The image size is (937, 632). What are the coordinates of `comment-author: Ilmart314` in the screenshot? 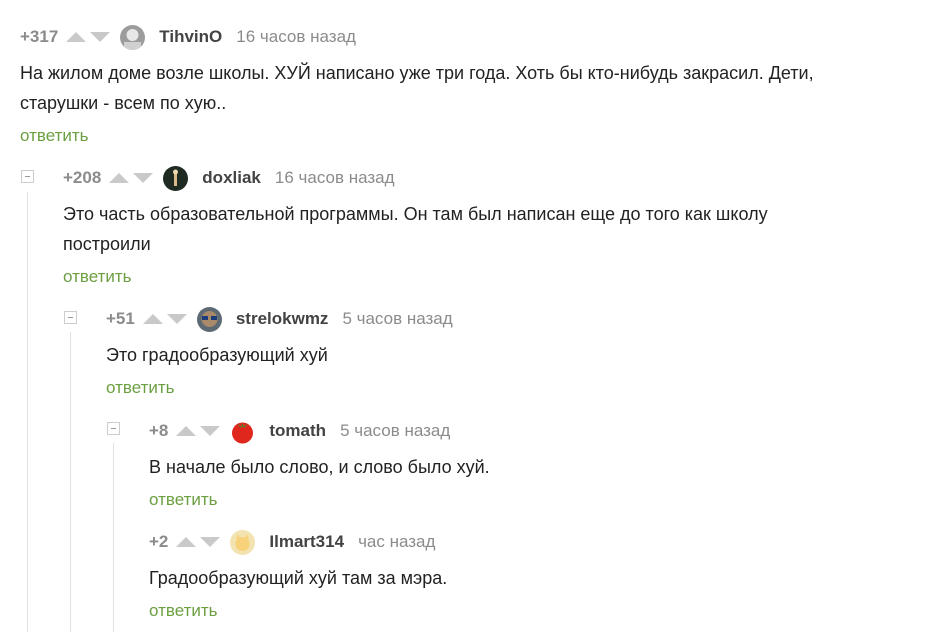 It's located at (306, 542).